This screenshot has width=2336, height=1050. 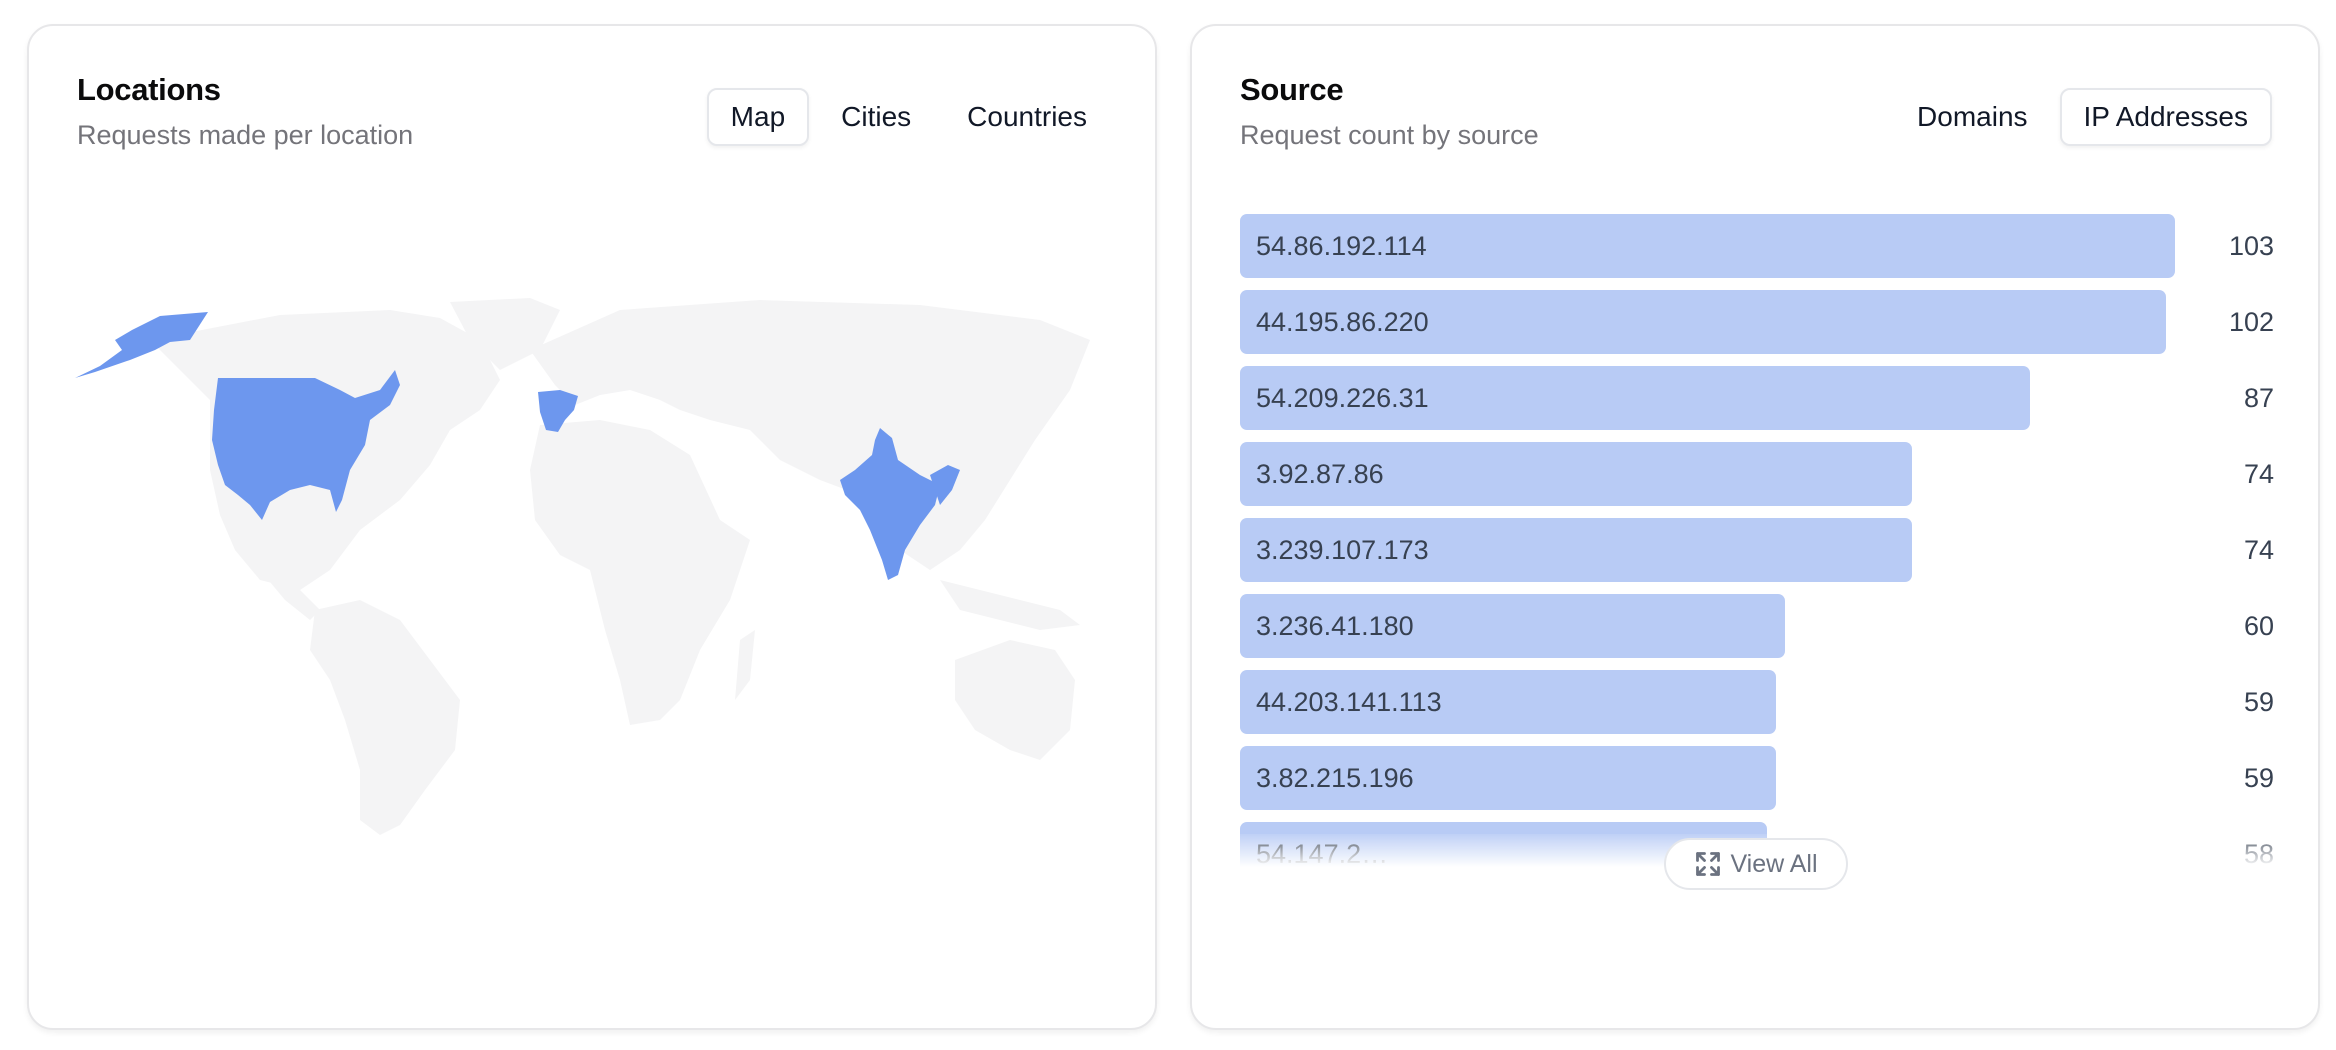 I want to click on source-tabs: Domains IP Addresses, so click(x=2082, y=117).